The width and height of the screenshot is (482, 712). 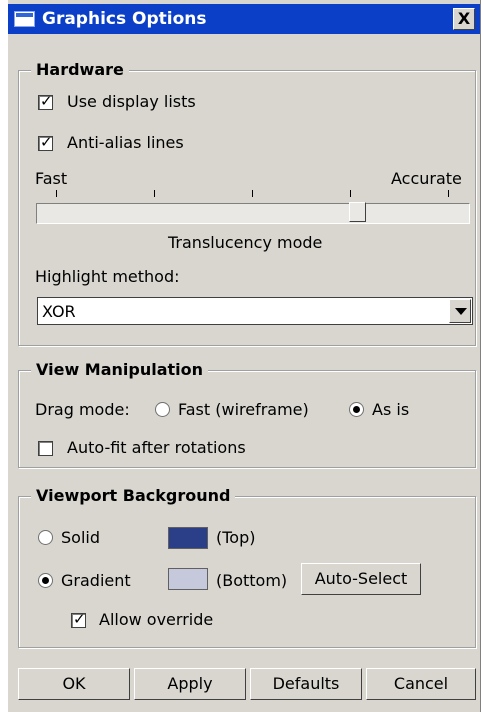 What do you see at coordinates (45, 537) in the screenshot?
I see `solid-radio` at bounding box center [45, 537].